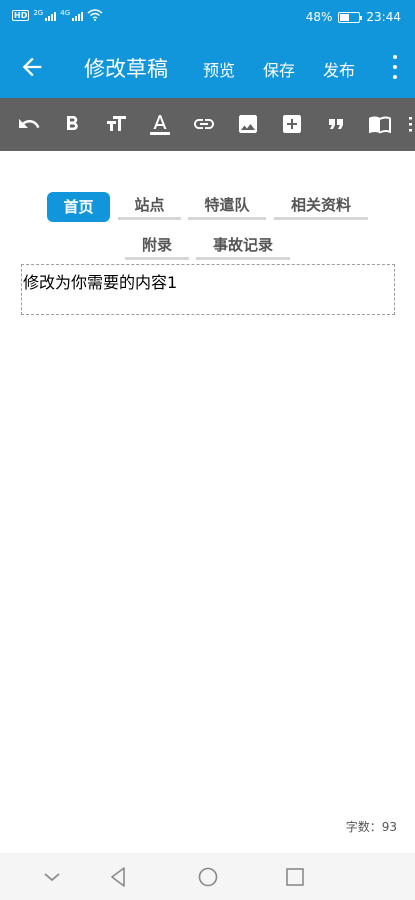 This screenshot has width=415, height=900. Describe the element at coordinates (411, 124) in the screenshot. I see `more-icon` at that location.